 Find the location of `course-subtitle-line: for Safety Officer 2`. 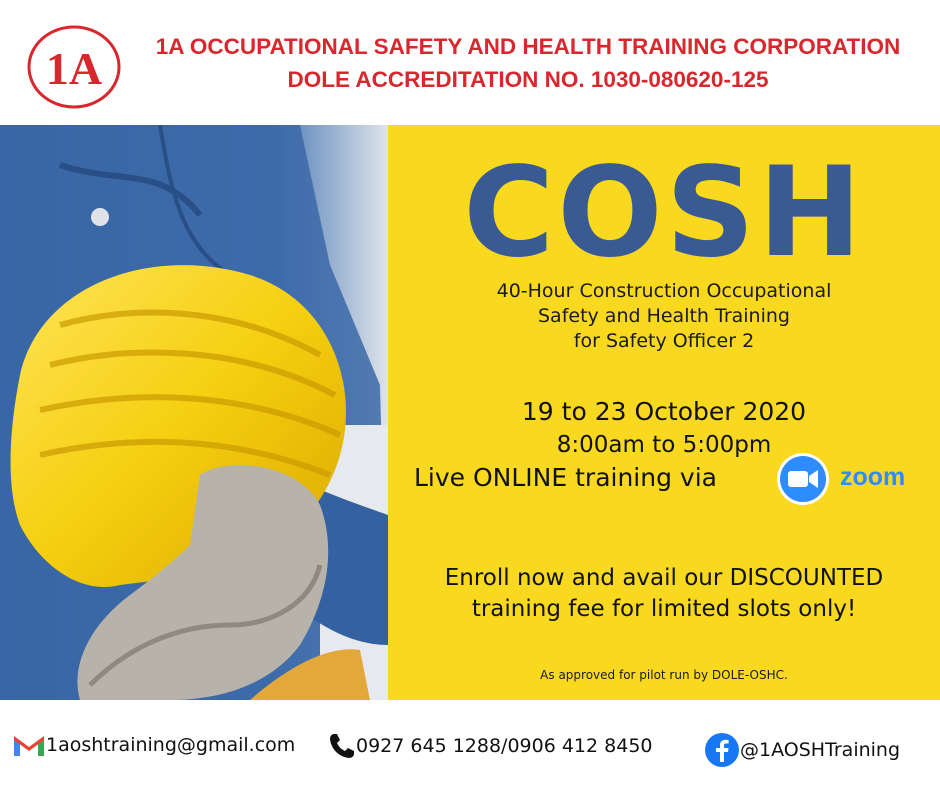

course-subtitle-line: for Safety Officer 2 is located at coordinates (664, 341).